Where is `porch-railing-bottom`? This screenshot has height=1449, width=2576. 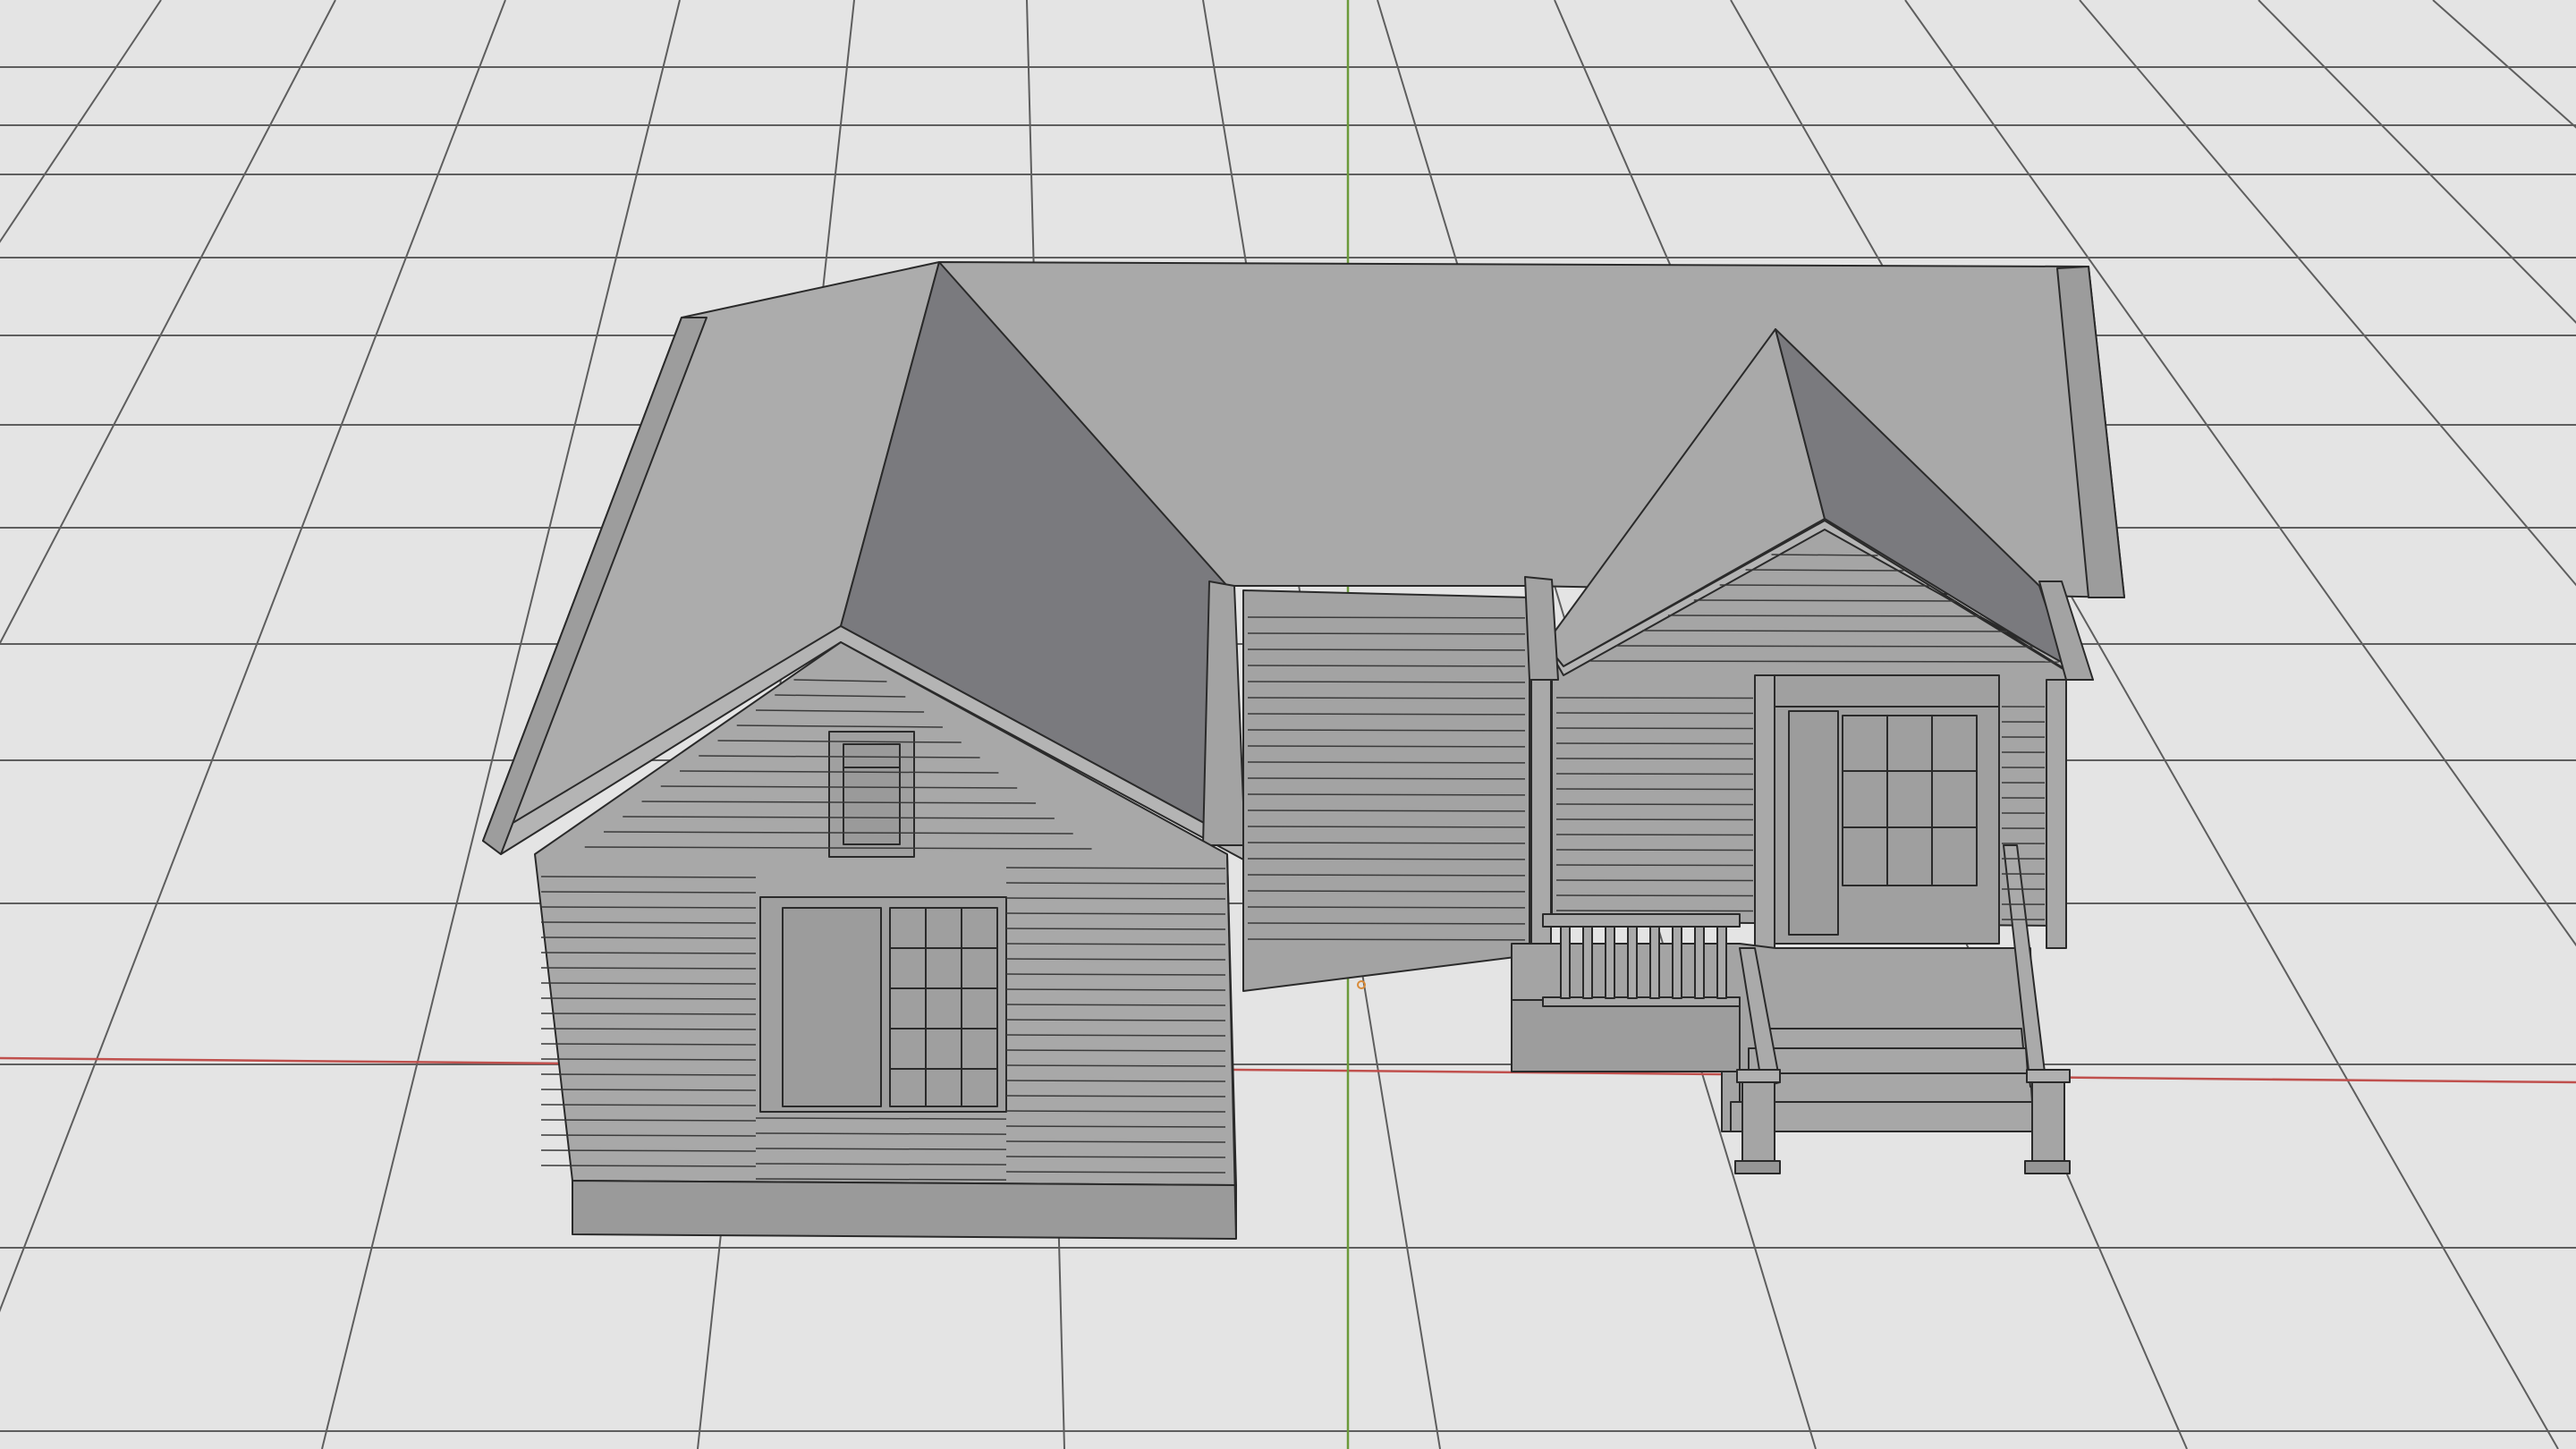
porch-railing-bottom is located at coordinates (1641, 1001).